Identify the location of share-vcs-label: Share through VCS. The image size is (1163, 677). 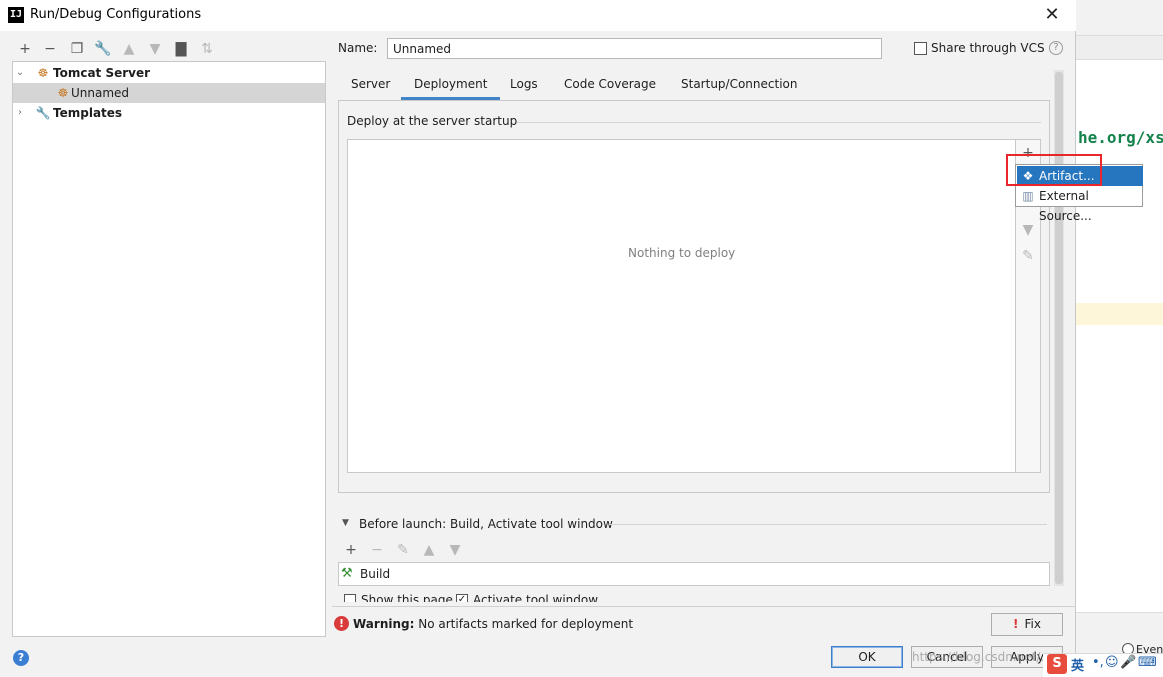
(988, 48).